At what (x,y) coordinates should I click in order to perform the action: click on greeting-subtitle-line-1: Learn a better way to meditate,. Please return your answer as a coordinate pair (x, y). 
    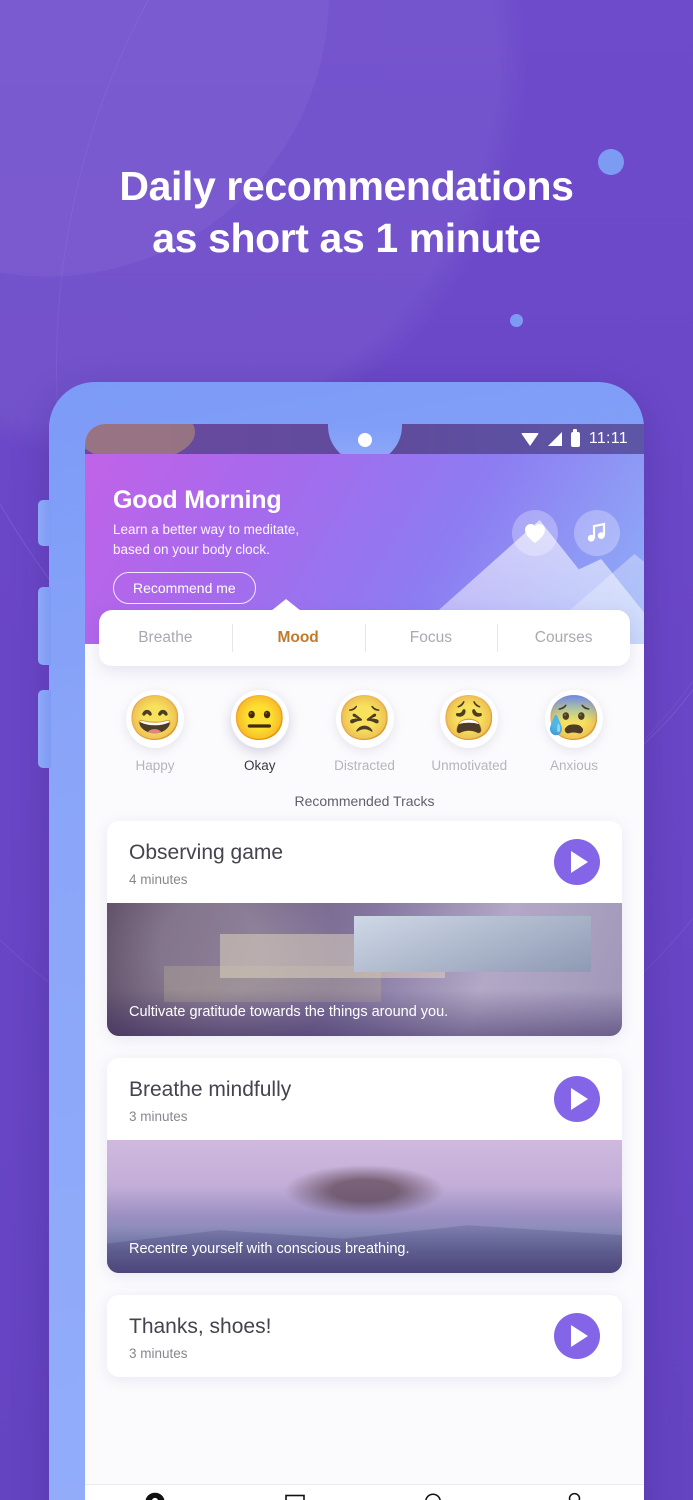
    Looking at the image, I should click on (206, 529).